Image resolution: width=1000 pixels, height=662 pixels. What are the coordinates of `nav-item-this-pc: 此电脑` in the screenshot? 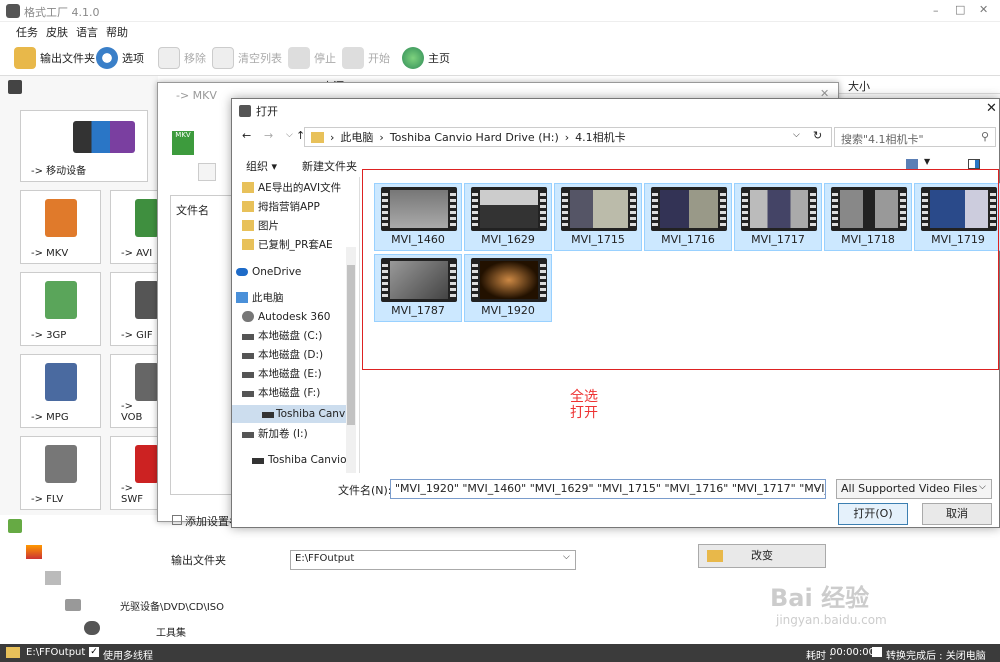 It's located at (260, 298).